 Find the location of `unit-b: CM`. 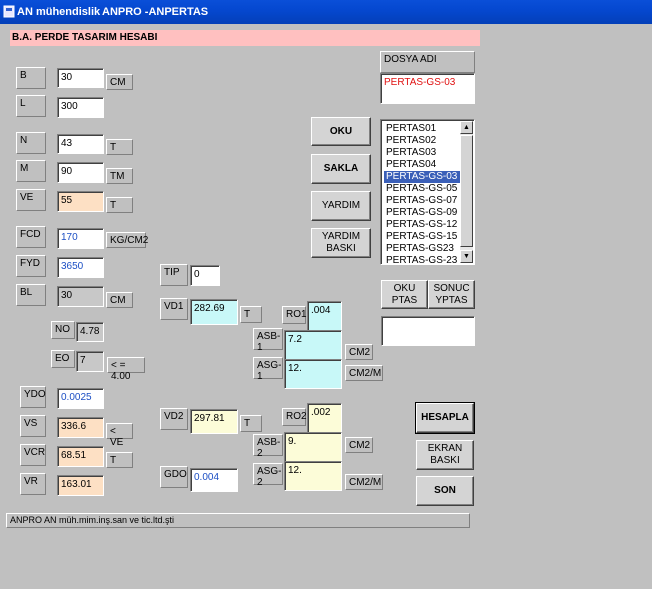

unit-b: CM is located at coordinates (119, 82).